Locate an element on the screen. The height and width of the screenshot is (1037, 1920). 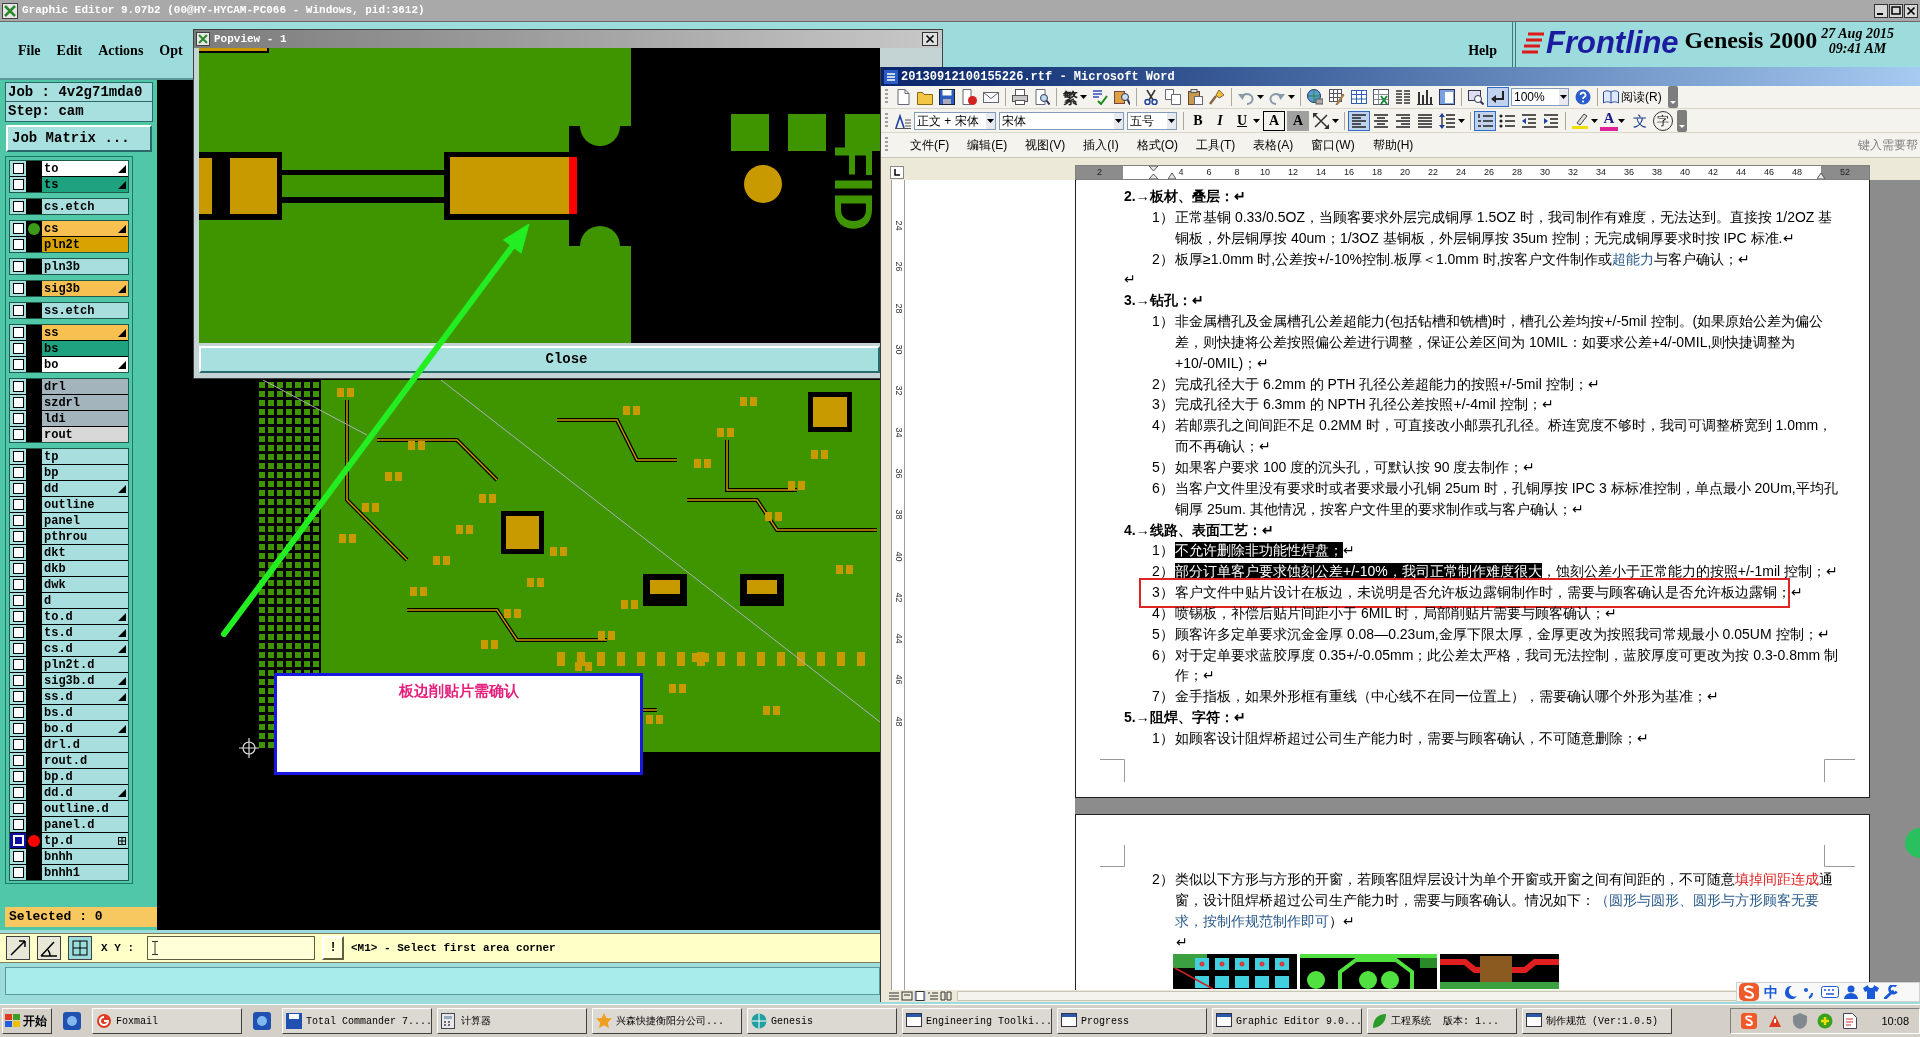
wrench-icon is located at coordinates (1891, 992).